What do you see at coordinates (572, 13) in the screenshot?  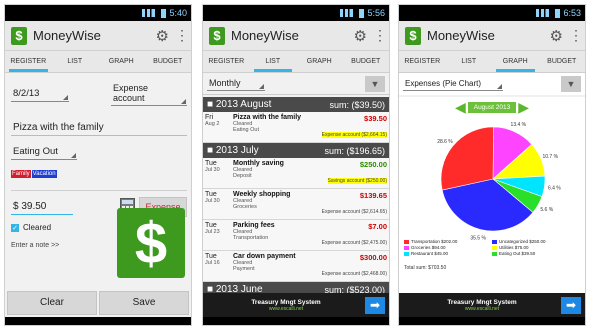 I see `clock: 6:53` at bounding box center [572, 13].